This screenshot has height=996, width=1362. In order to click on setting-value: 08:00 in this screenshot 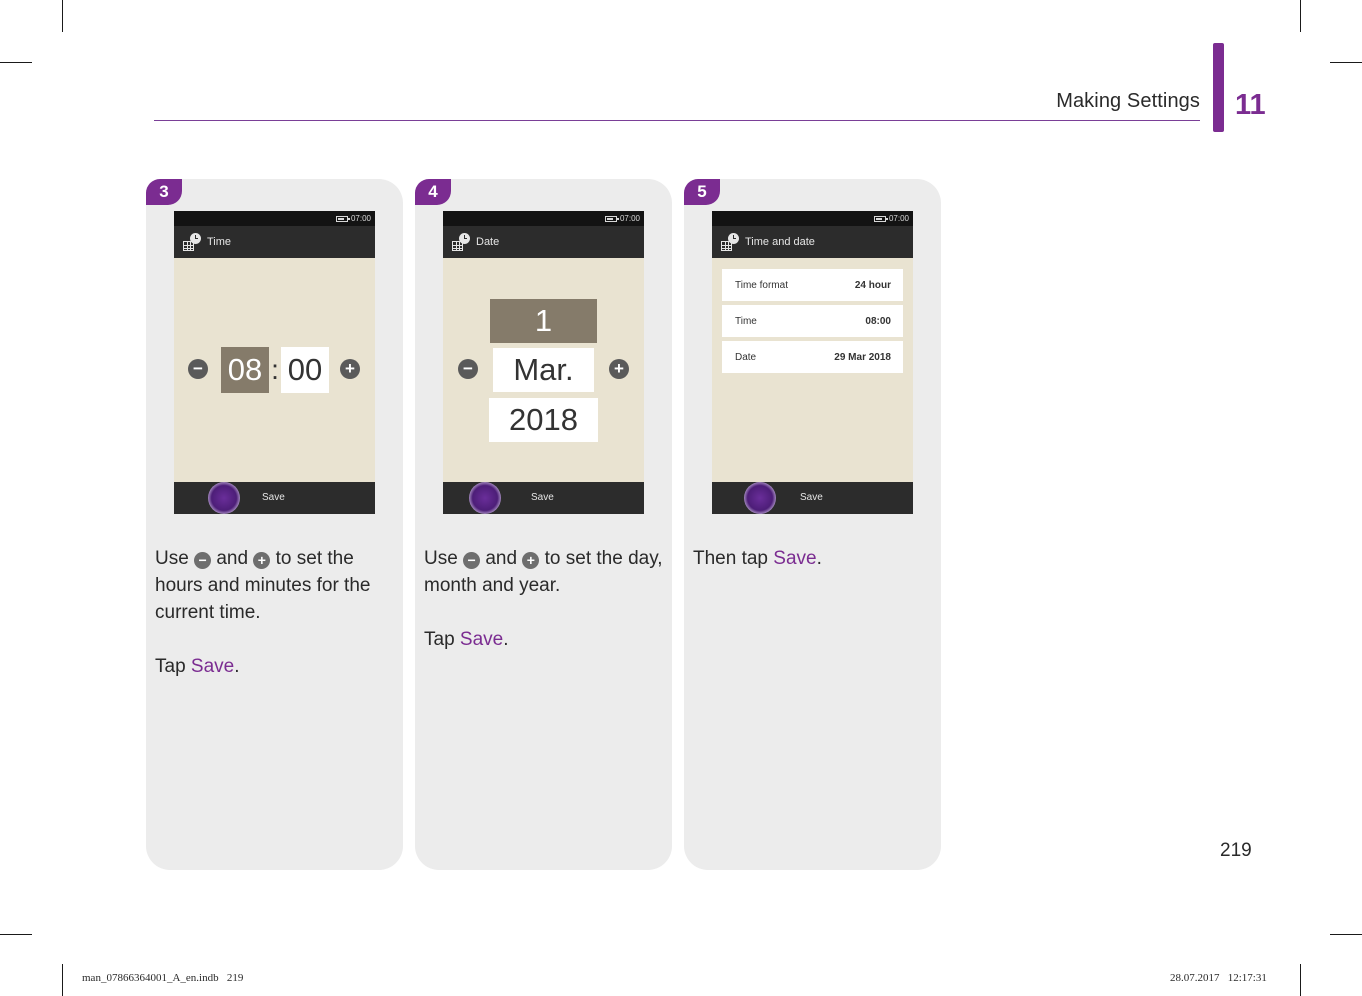, I will do `click(878, 321)`.